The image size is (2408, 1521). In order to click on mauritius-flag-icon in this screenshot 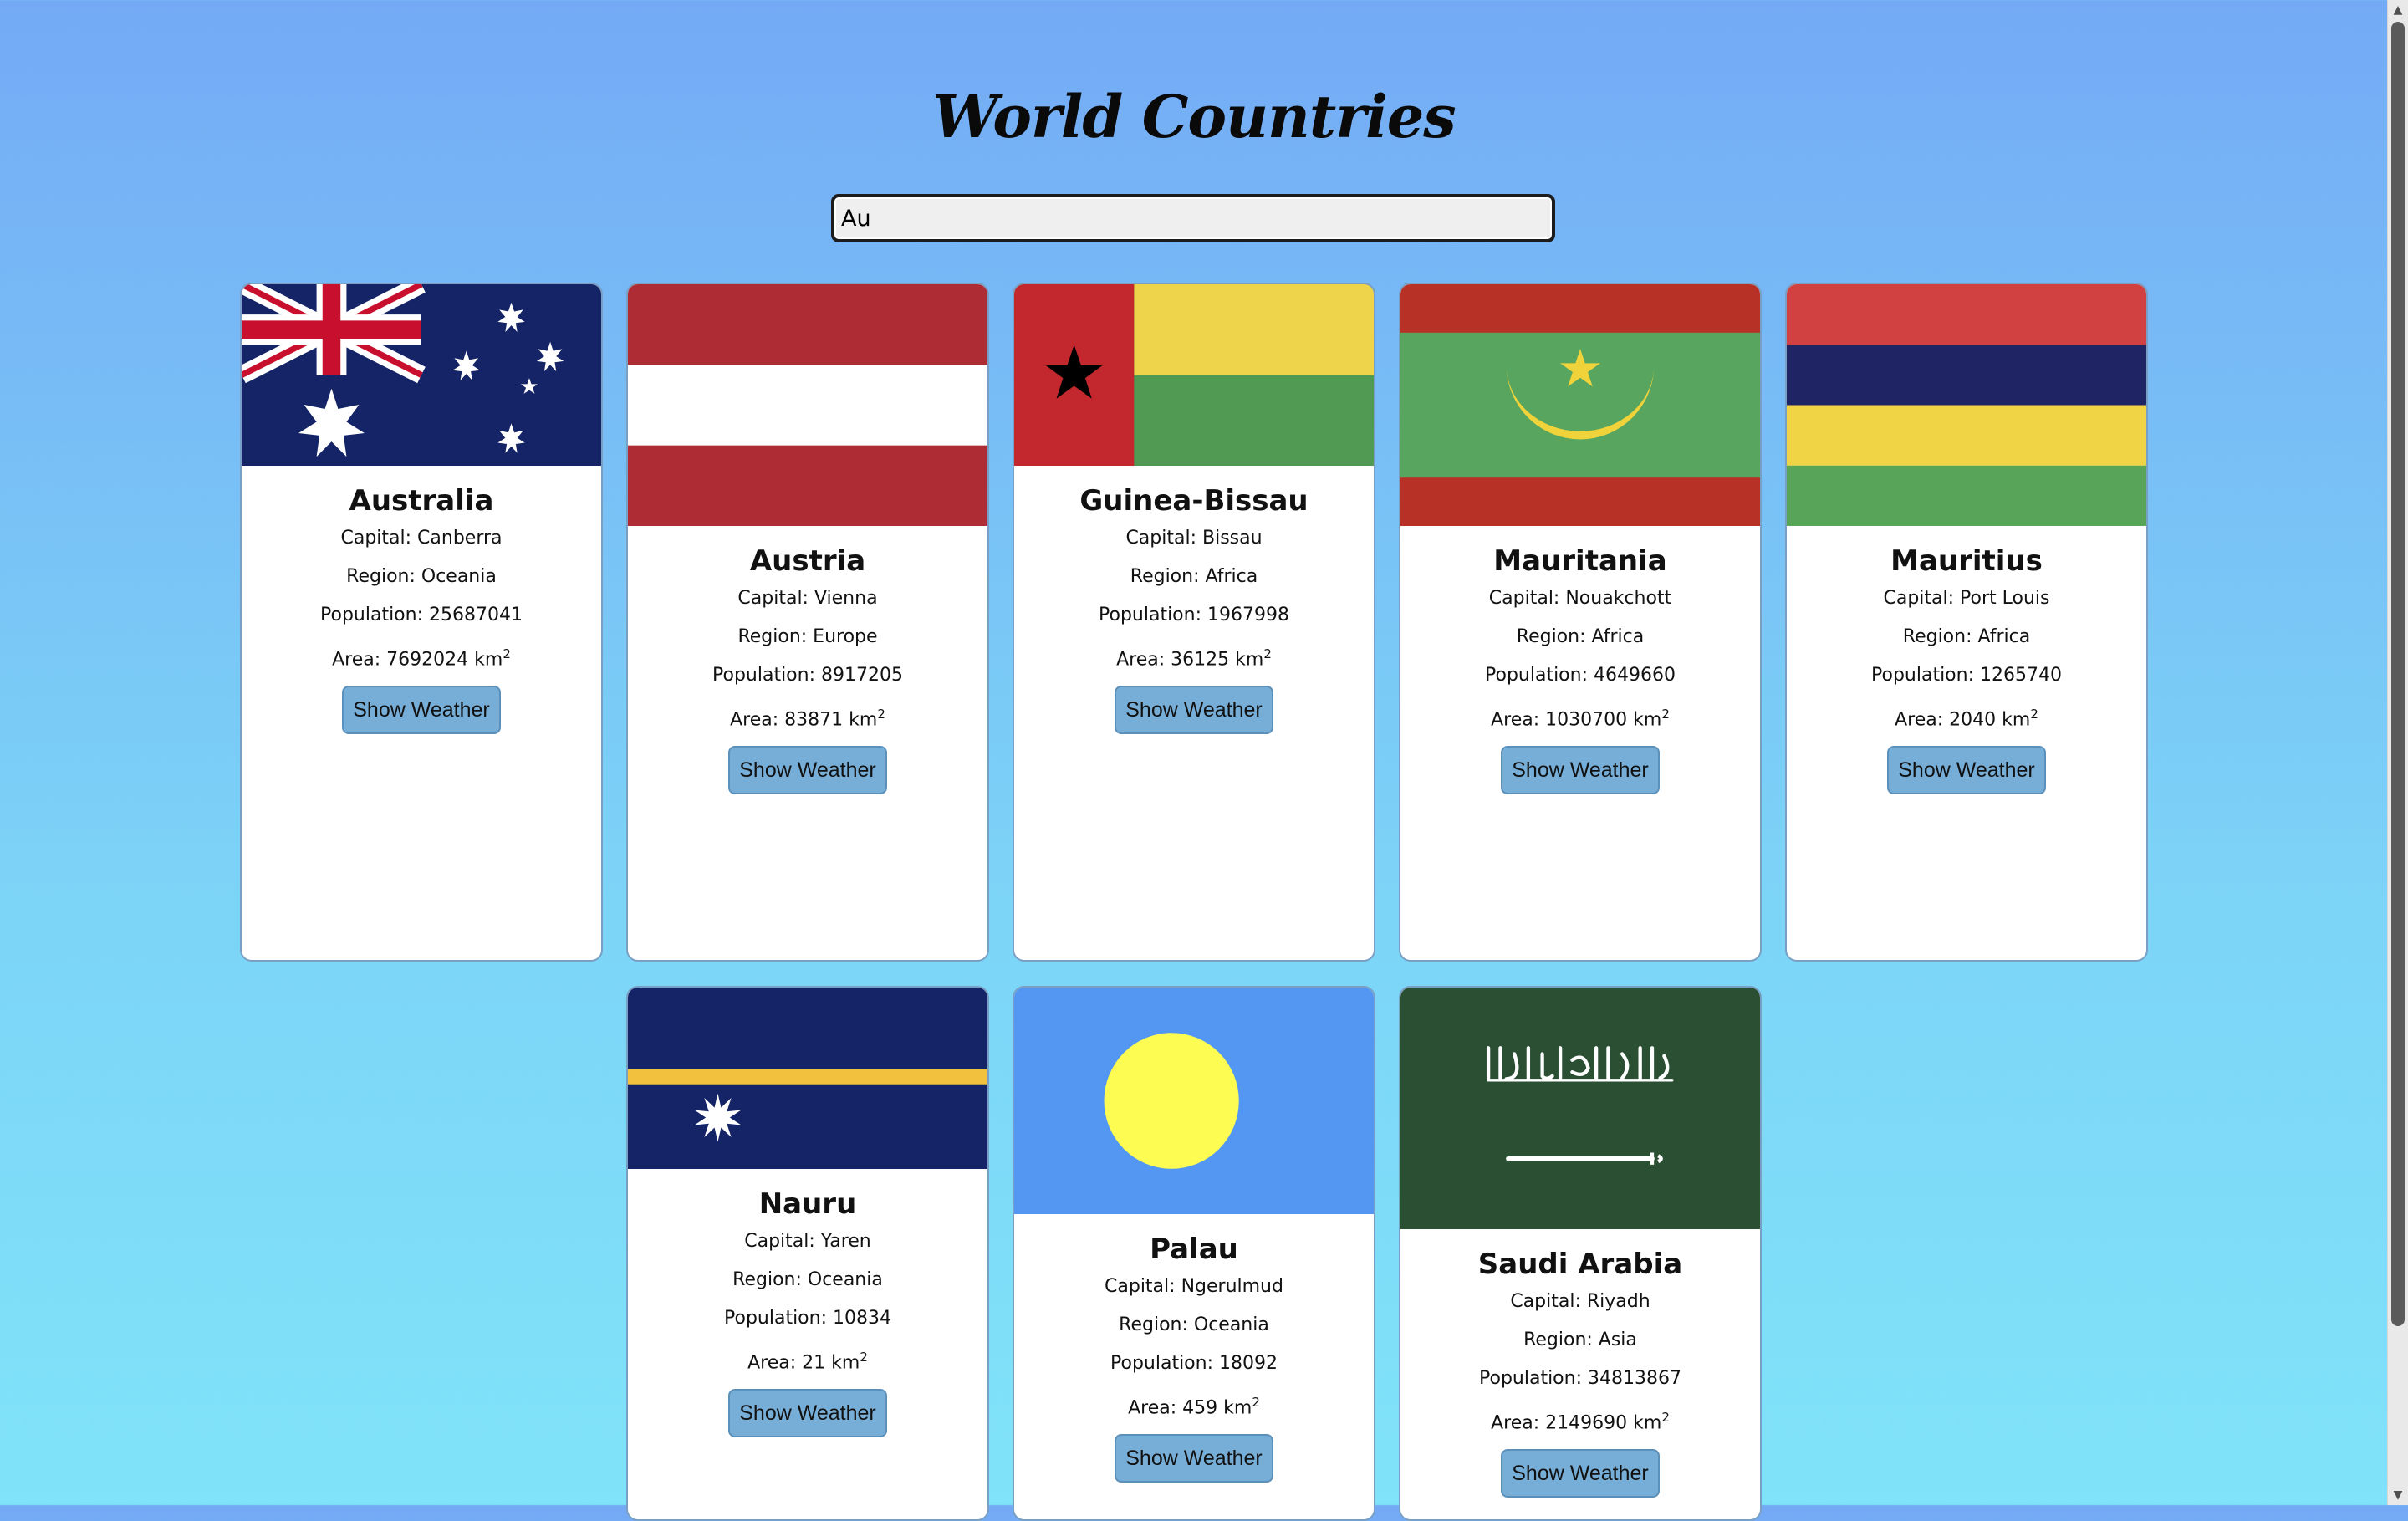, I will do `click(1966, 405)`.